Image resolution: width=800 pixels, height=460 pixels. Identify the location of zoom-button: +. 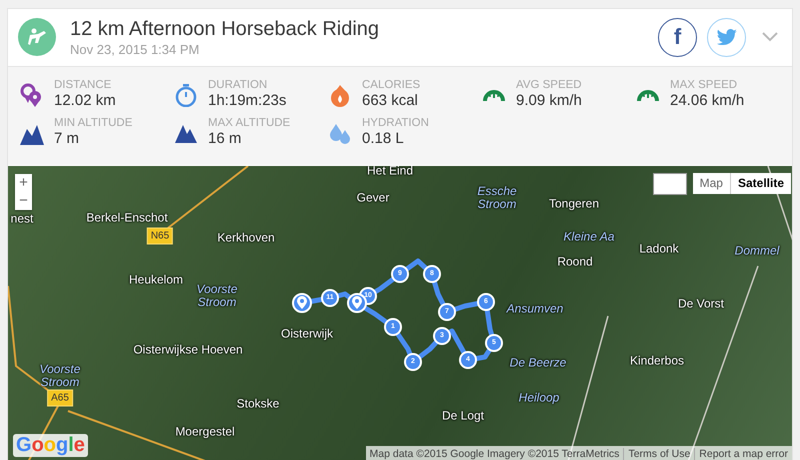
(23, 183).